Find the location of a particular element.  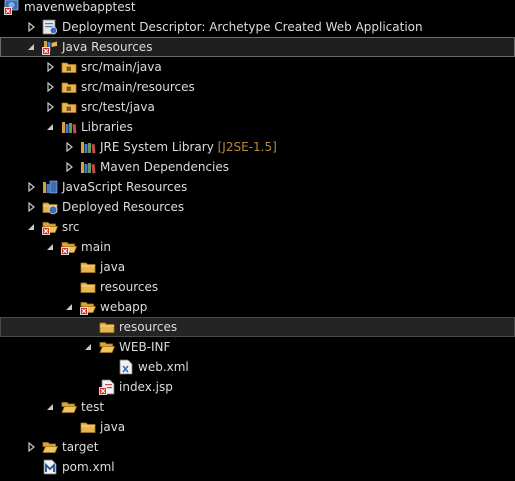

tree-item-label: JRE System Library is located at coordinates (157, 147).